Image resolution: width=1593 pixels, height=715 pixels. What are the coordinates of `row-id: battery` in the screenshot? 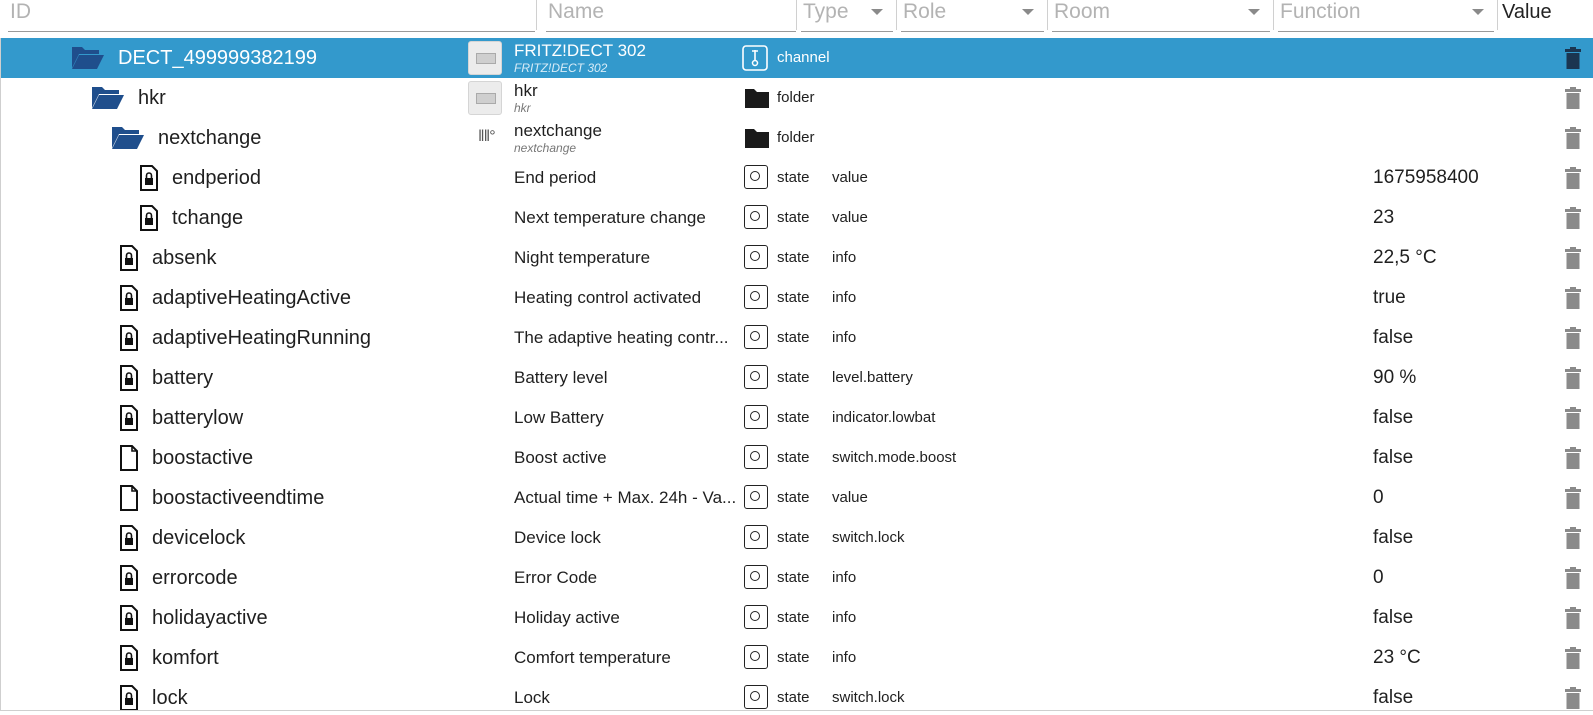 It's located at (183, 378).